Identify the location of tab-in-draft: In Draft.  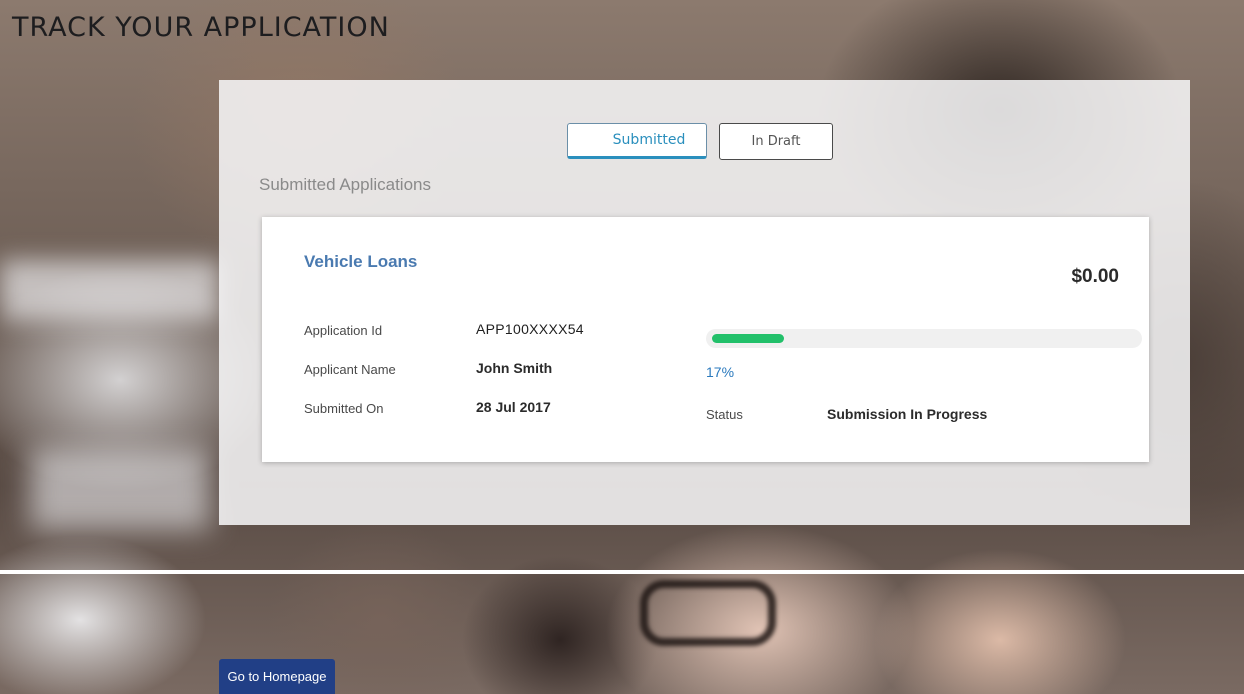
(776, 141).